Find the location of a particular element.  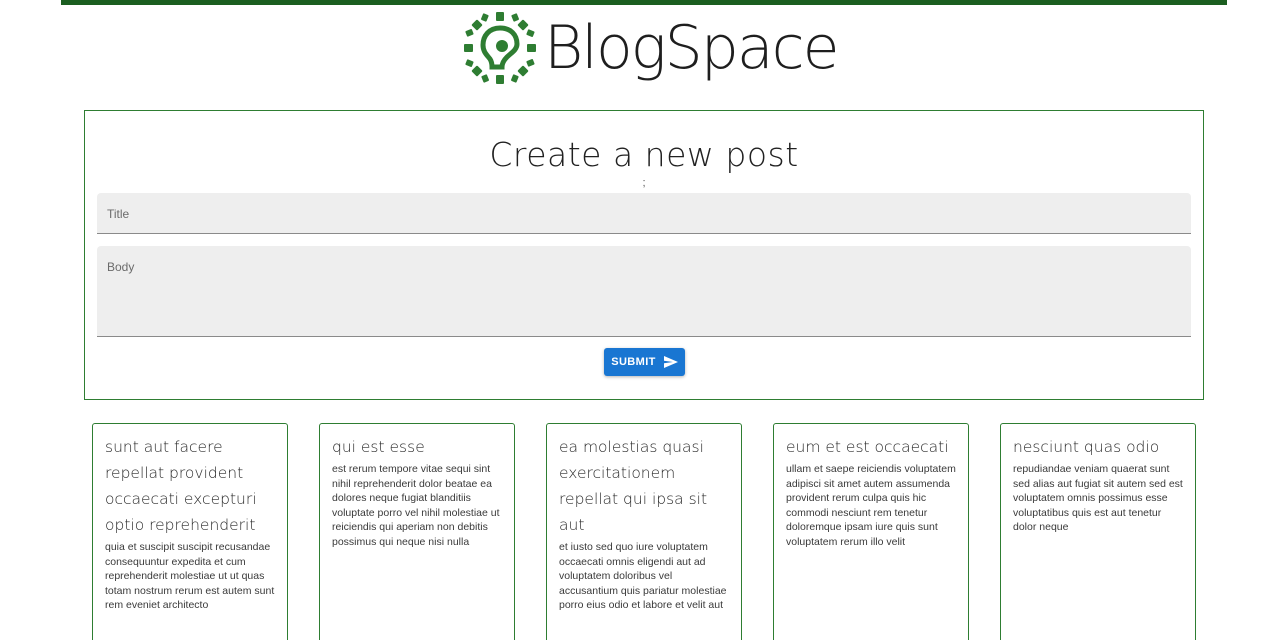

post-title: qui est esse is located at coordinates (378, 447).